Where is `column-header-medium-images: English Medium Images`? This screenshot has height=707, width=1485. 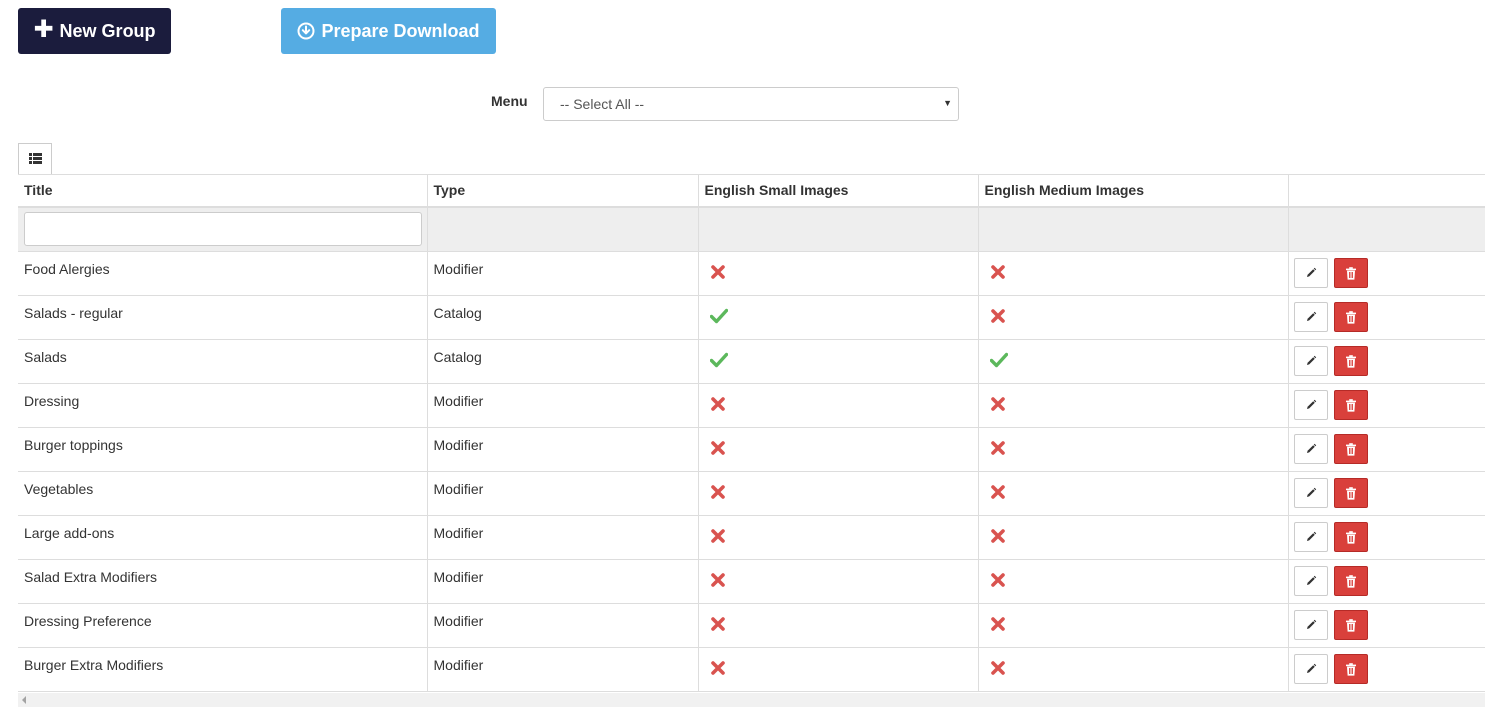 column-header-medium-images: English Medium Images is located at coordinates (1133, 191).